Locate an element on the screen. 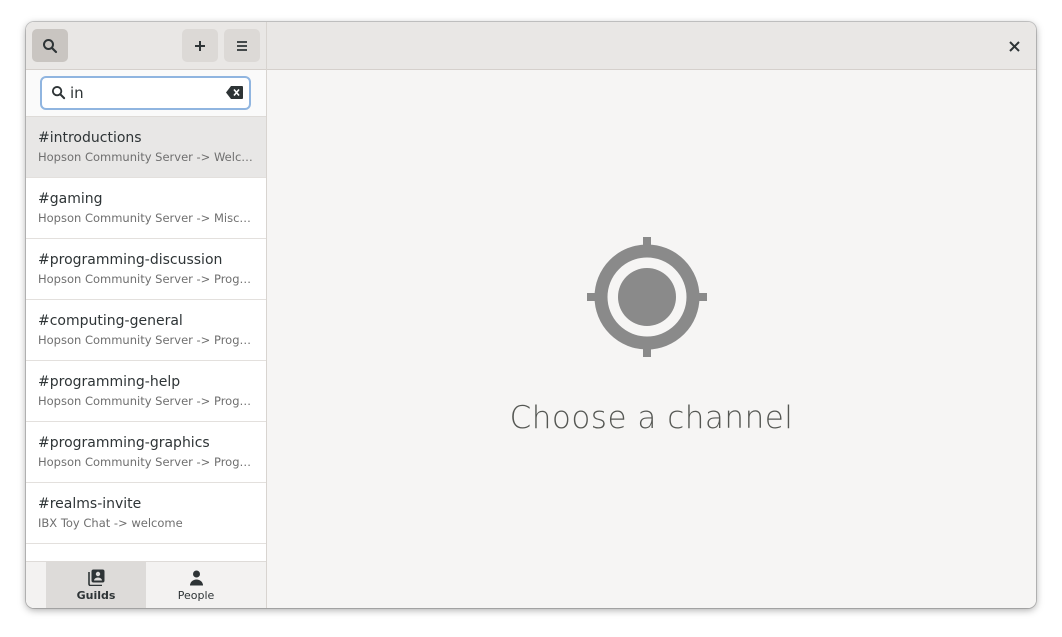 The height and width of the screenshot is (637, 1062). channel-name: #programming-discussion is located at coordinates (130, 260).